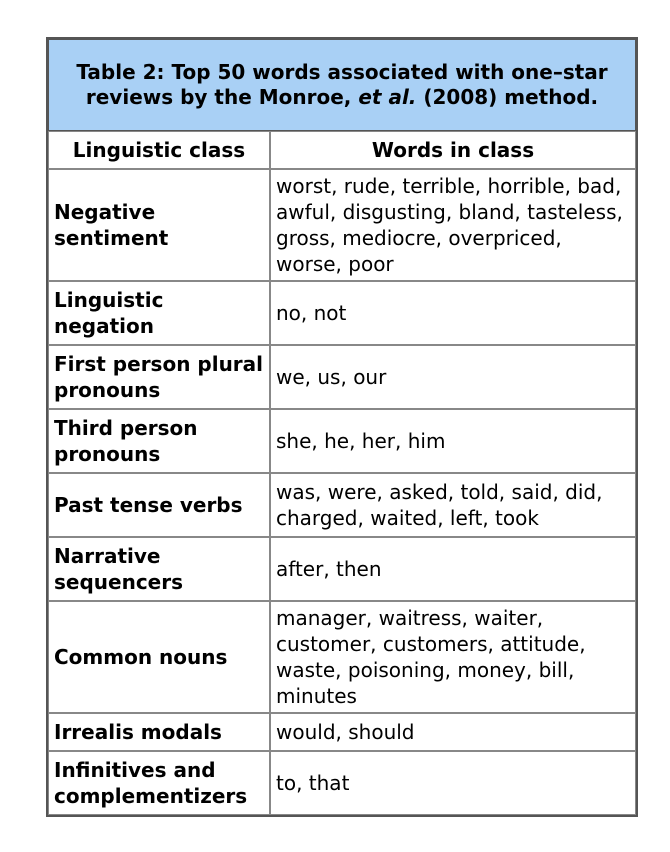 The width and height of the screenshot is (670, 852). I want to click on table-row: Irrealis modals would, should, so click(342, 732).